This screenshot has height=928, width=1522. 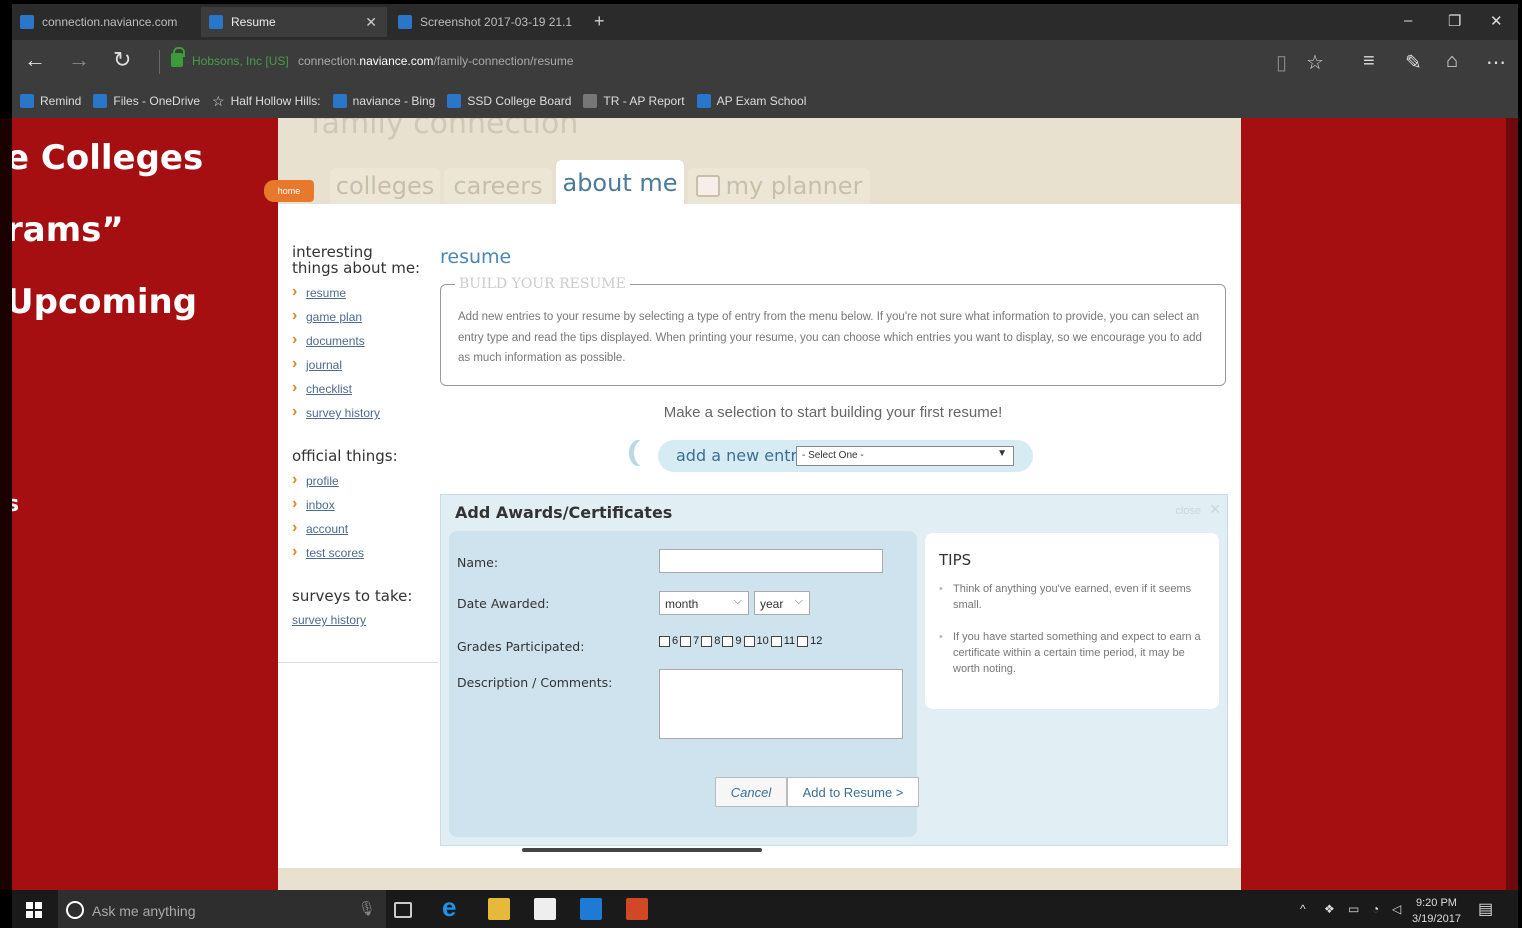 What do you see at coordinates (320, 528) in the screenshot?
I see `nav-link-account: account` at bounding box center [320, 528].